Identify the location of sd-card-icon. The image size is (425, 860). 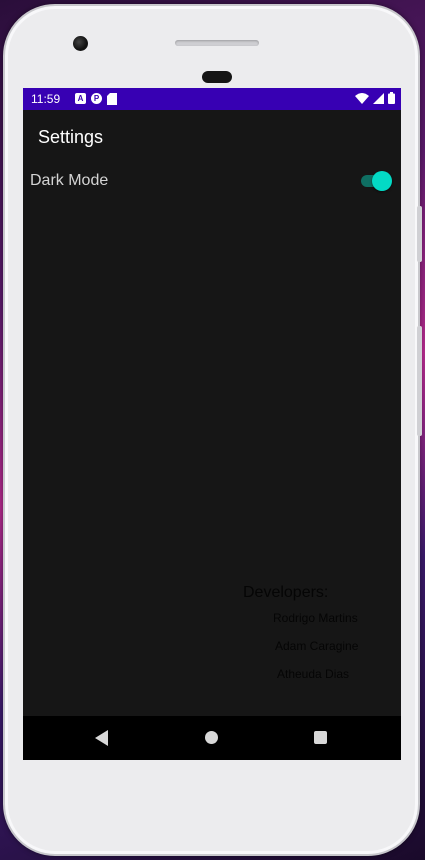
(112, 100).